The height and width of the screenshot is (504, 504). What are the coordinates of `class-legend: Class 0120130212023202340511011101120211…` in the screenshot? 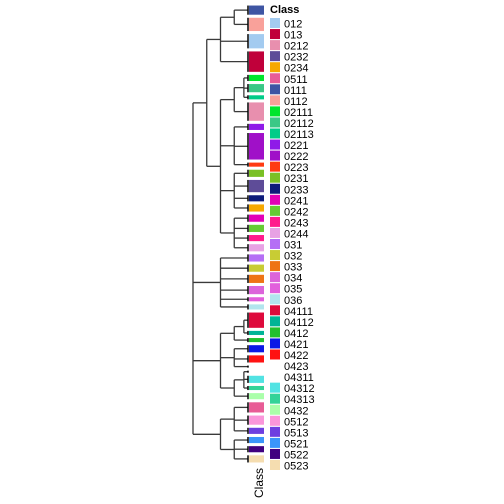 It's located at (292, 238).